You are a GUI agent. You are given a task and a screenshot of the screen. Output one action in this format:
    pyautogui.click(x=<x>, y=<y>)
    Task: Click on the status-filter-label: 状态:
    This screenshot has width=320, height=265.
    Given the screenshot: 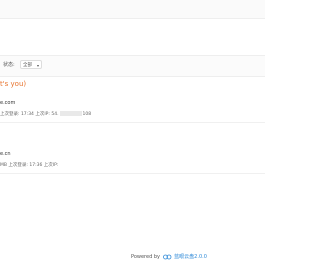 What is the action you would take?
    pyautogui.click(x=9, y=65)
    